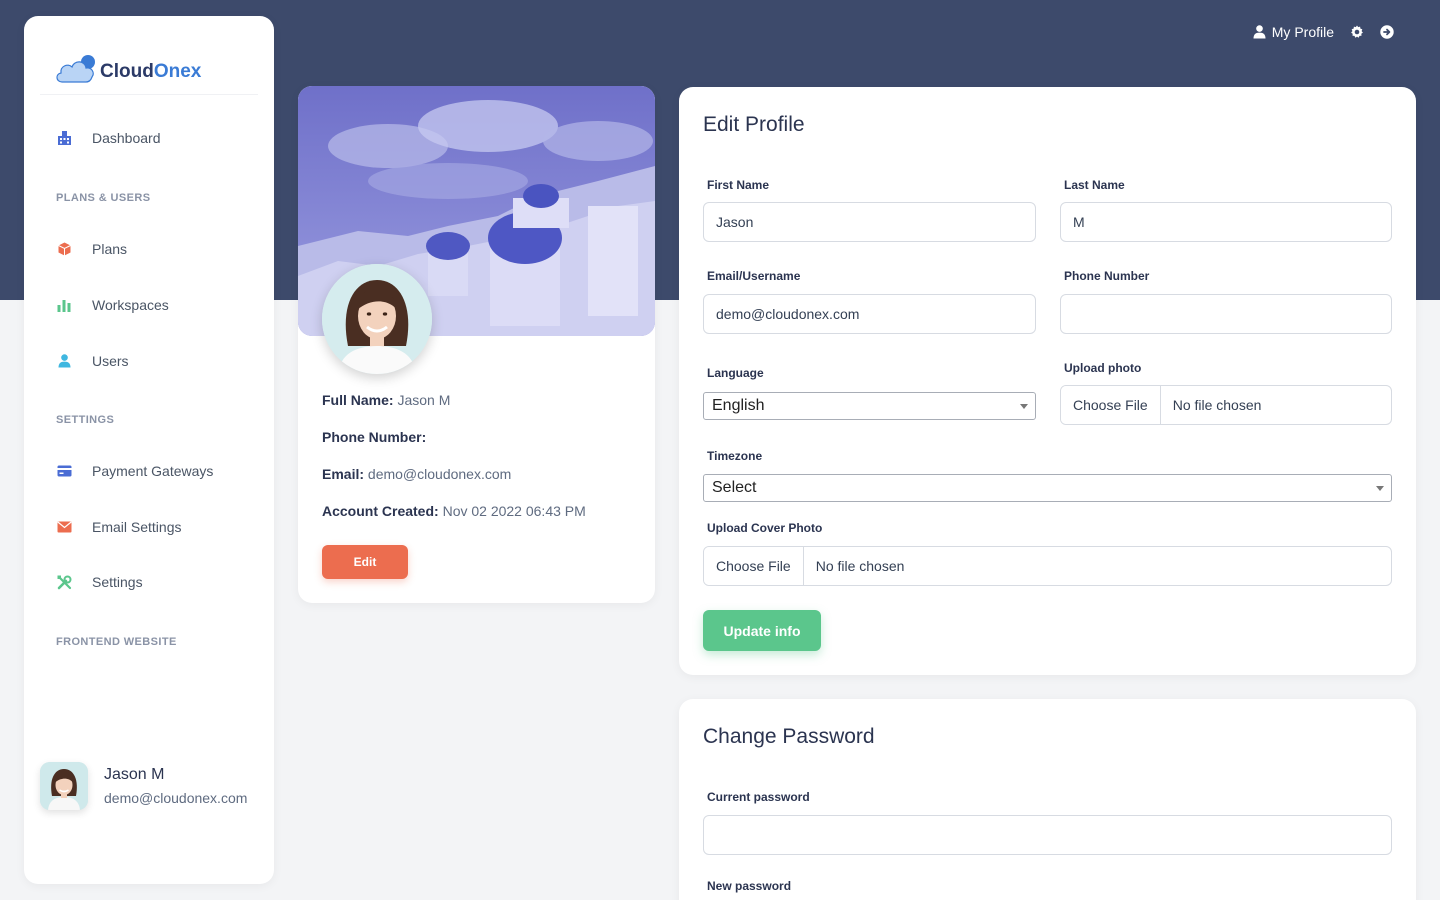 The image size is (1440, 900). Describe the element at coordinates (735, 456) in the screenshot. I see `timezone-label: Timezone` at that location.